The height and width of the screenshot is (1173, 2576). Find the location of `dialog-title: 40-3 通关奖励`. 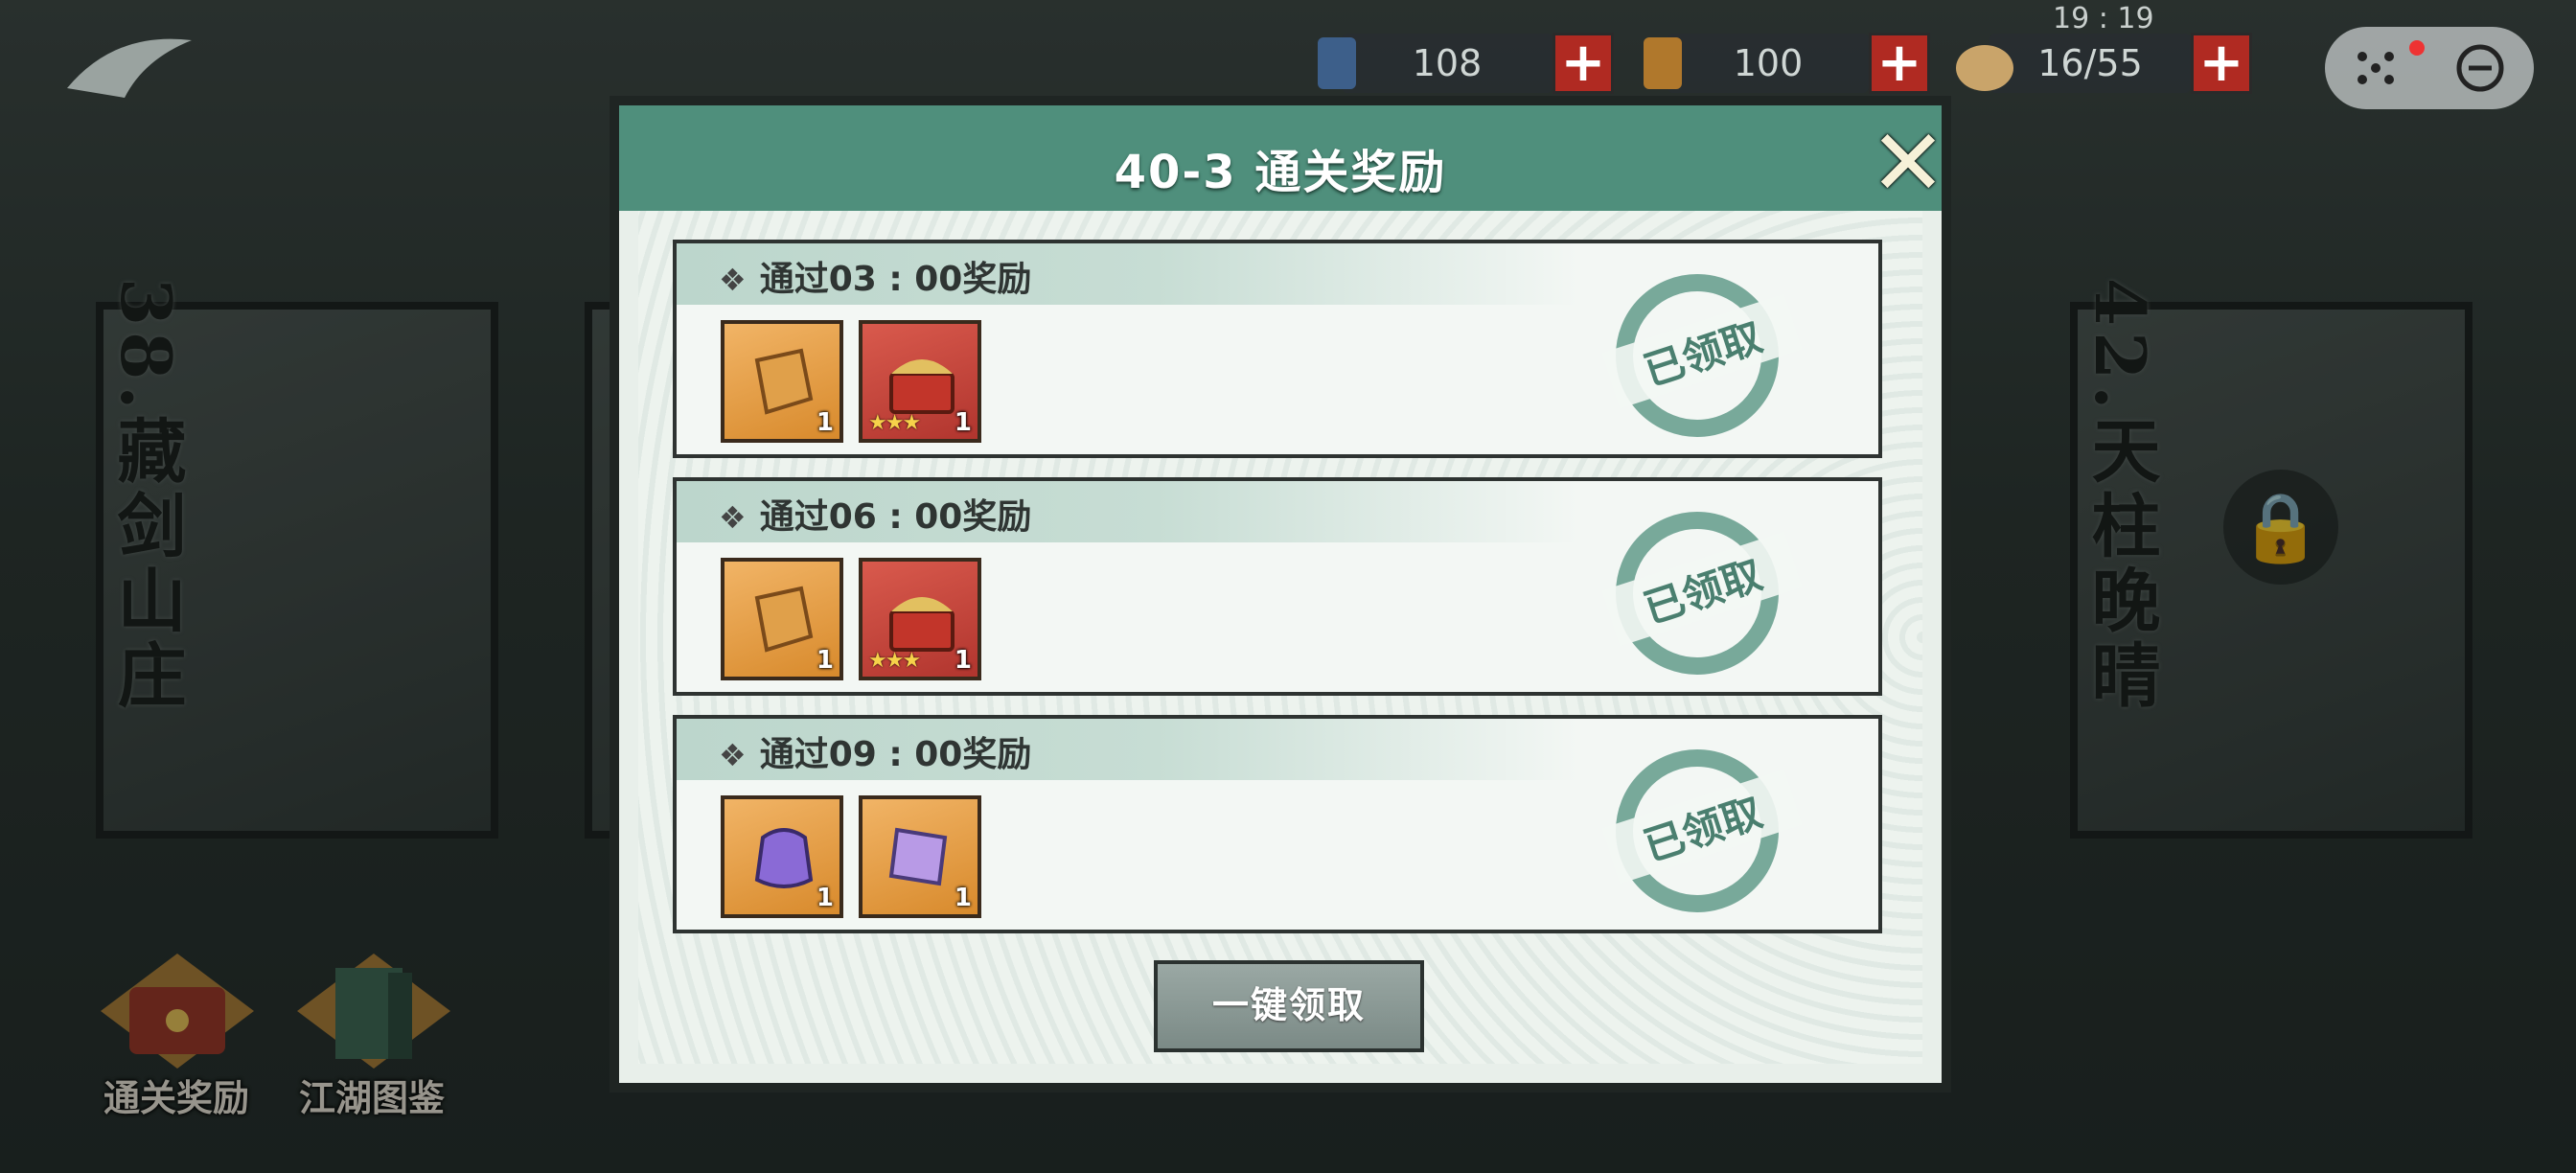

dialog-title: 40-3 通关奖励 is located at coordinates (1280, 172).